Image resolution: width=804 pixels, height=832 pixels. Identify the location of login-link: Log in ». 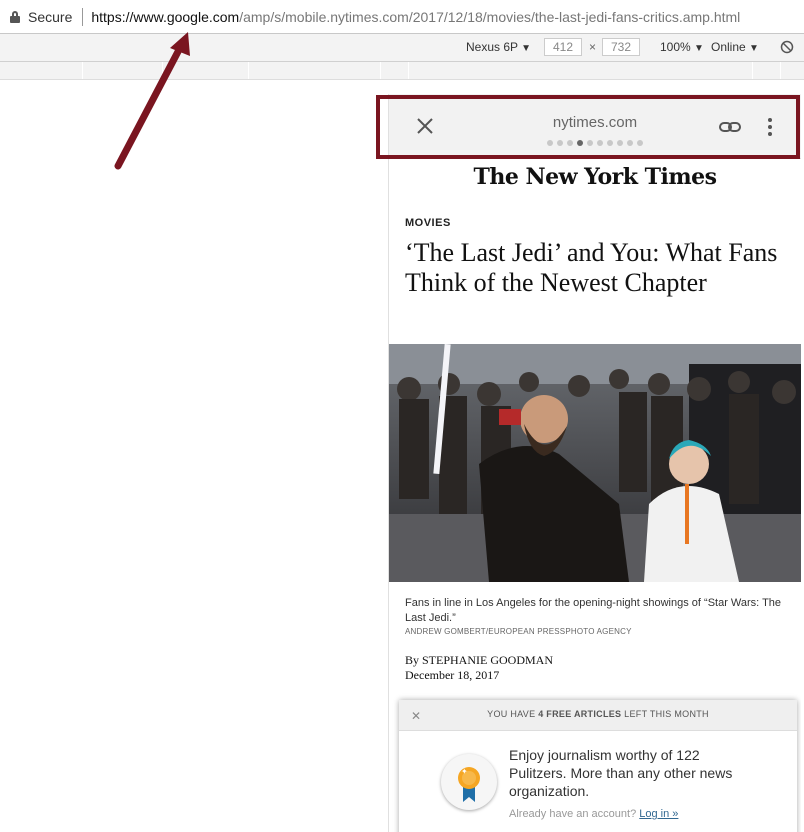
(658, 814).